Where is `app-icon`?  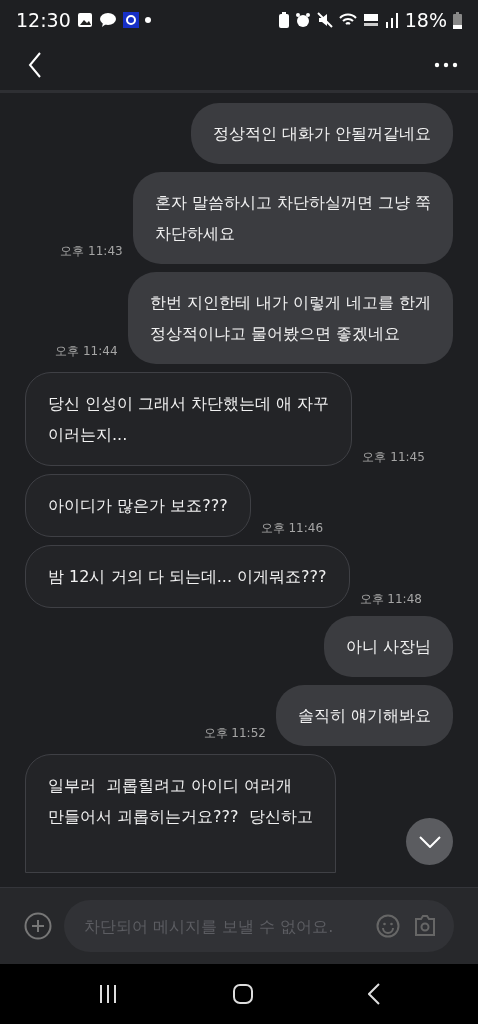 app-icon is located at coordinates (130, 20).